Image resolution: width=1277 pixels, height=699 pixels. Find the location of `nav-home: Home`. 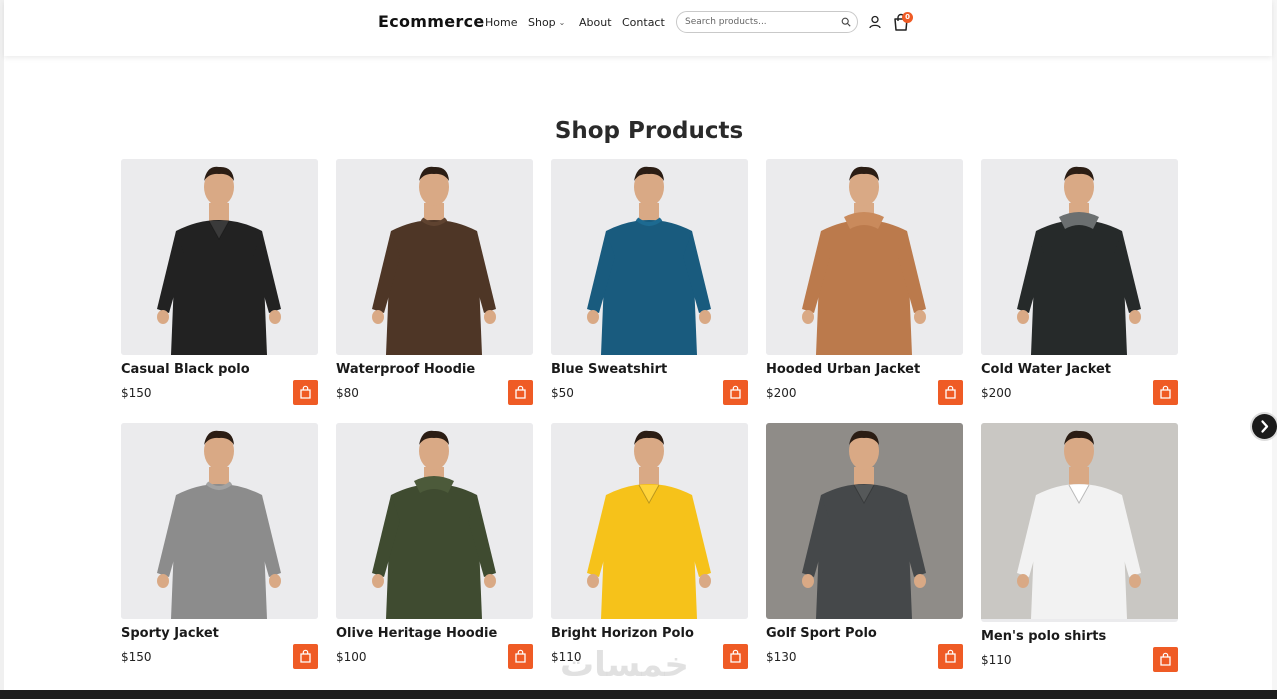

nav-home: Home is located at coordinates (501, 22).